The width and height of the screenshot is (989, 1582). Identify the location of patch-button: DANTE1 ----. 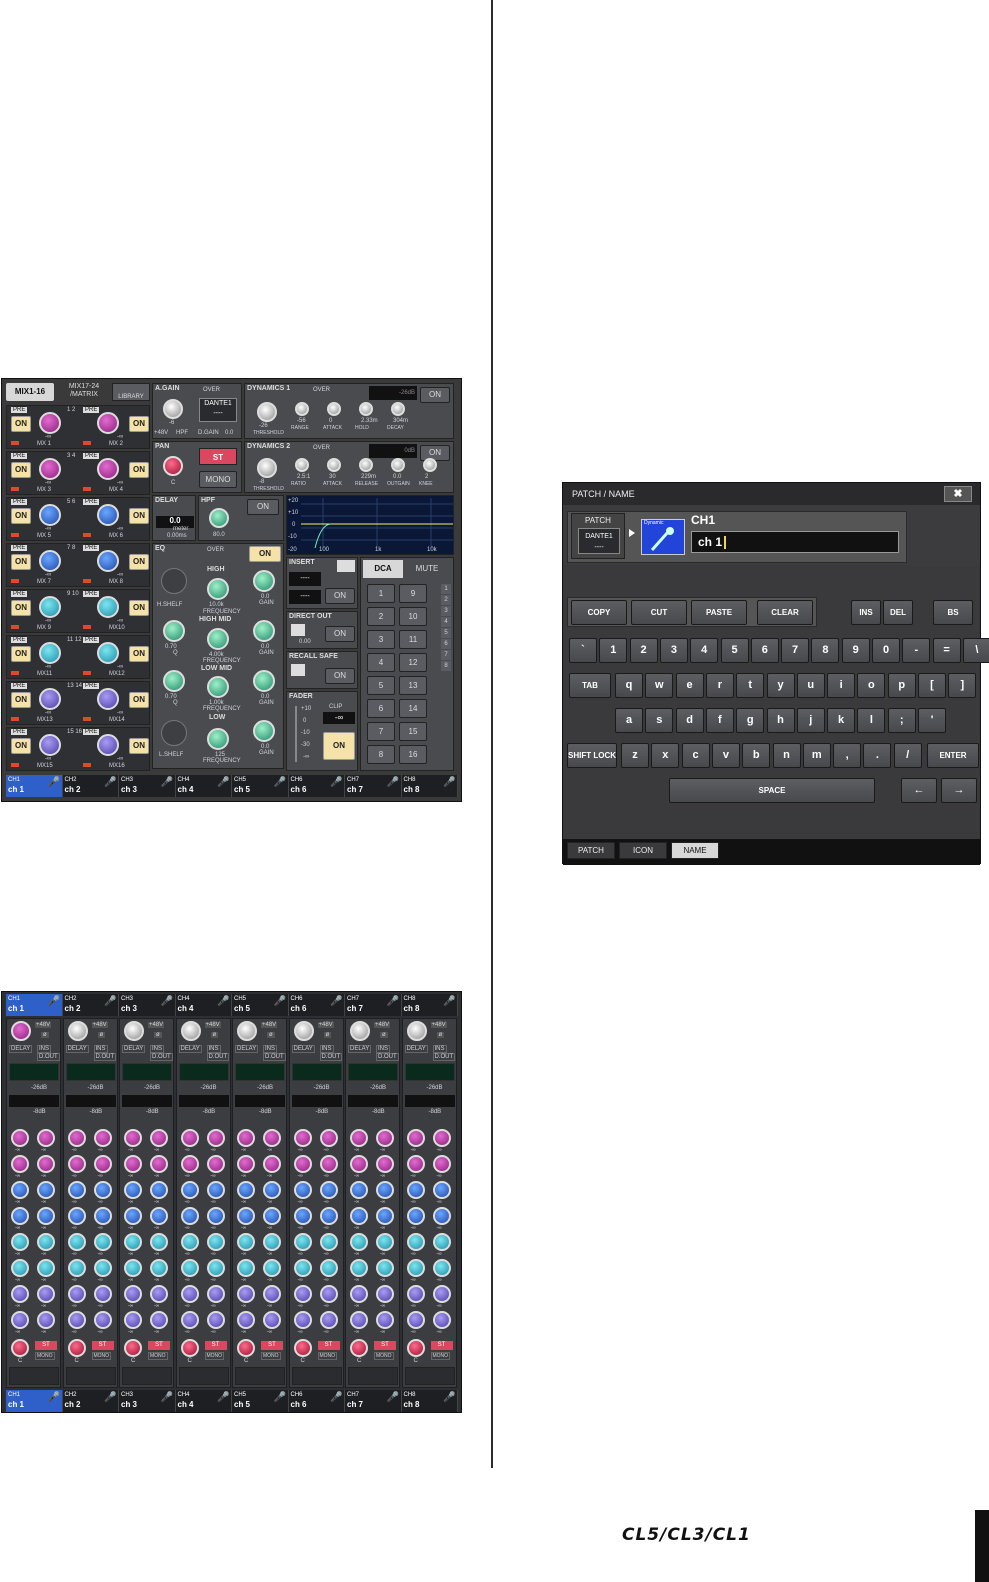
(218, 410).